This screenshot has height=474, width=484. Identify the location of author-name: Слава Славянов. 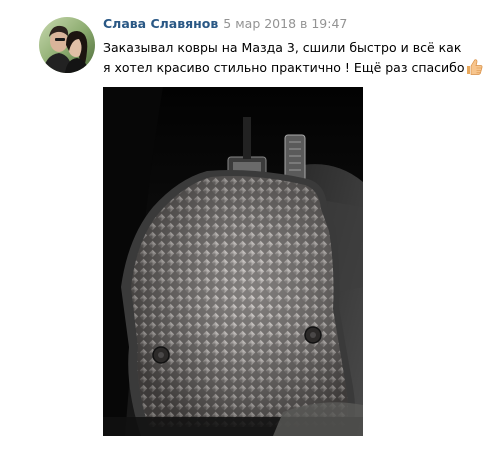
(160, 23).